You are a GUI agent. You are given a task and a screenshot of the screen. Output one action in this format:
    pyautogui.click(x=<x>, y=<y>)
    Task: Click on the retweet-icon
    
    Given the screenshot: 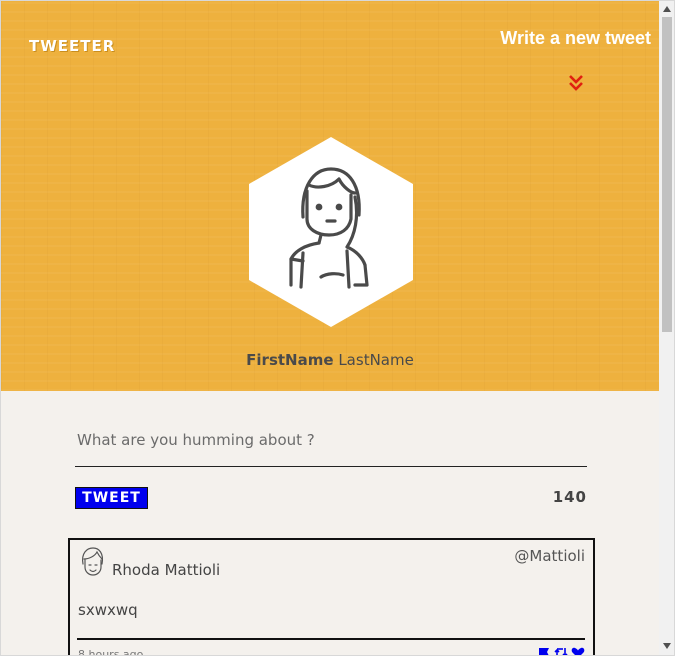 What is the action you would take?
    pyautogui.click(x=561, y=651)
    